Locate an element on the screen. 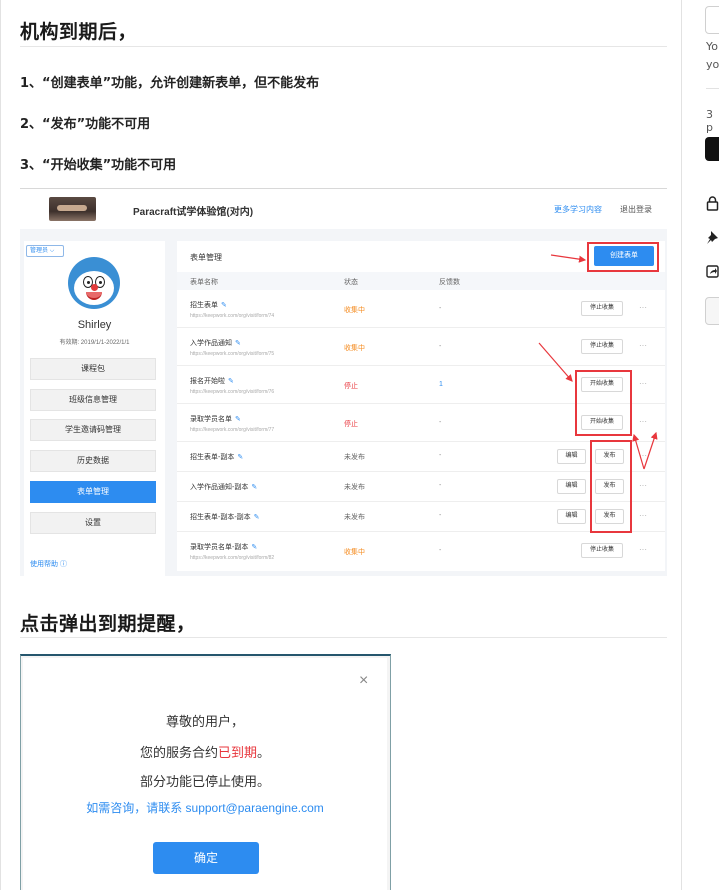 This screenshot has height=890, width=719. rail-text-2: yo is located at coordinates (712, 64).